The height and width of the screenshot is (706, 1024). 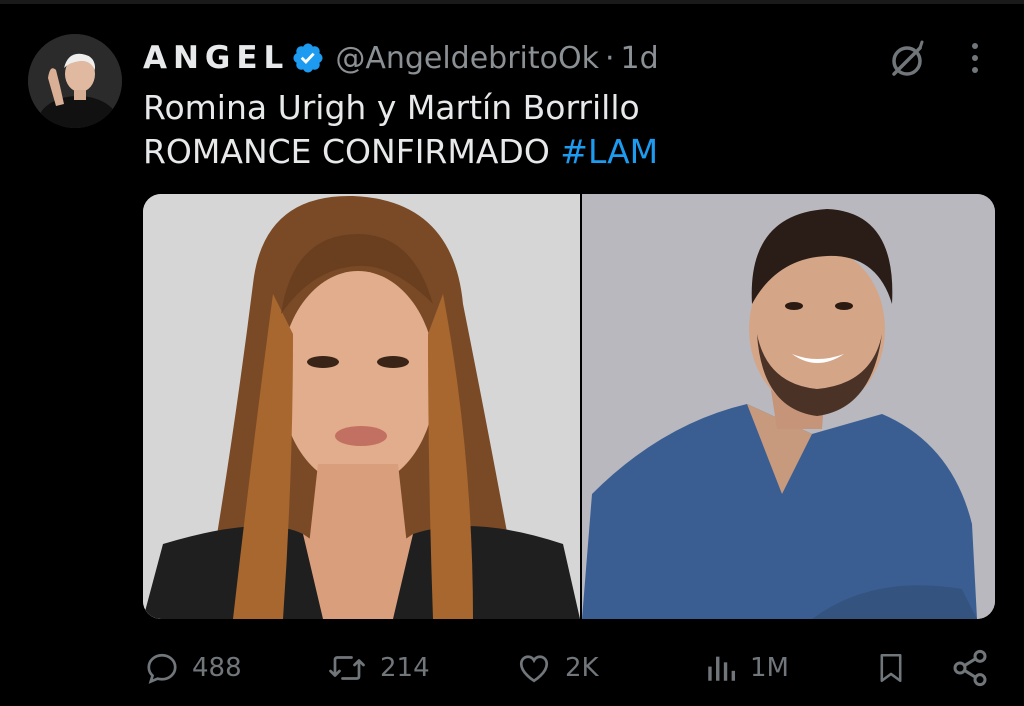 What do you see at coordinates (557, 668) in the screenshot?
I see `like-button: 2K` at bounding box center [557, 668].